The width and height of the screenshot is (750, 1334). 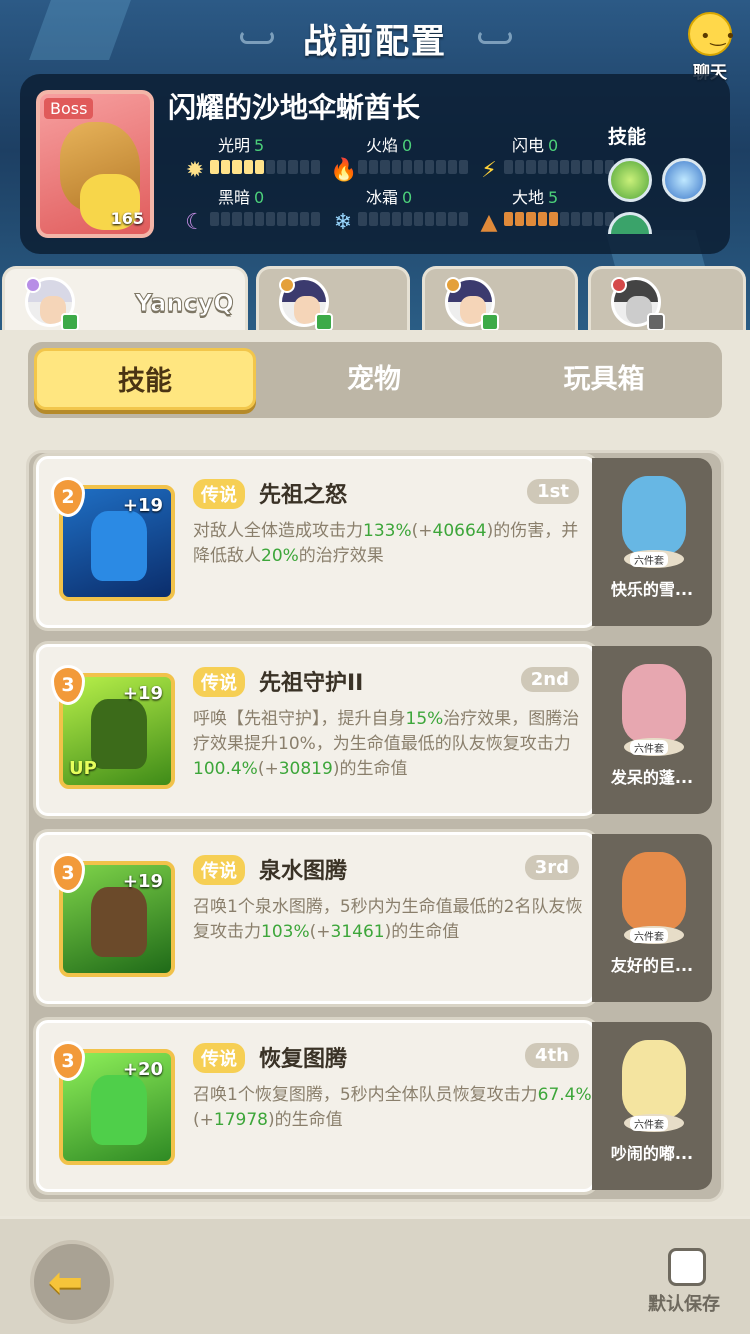 I want to click on highlight-value: 20%, so click(x=280, y=556).